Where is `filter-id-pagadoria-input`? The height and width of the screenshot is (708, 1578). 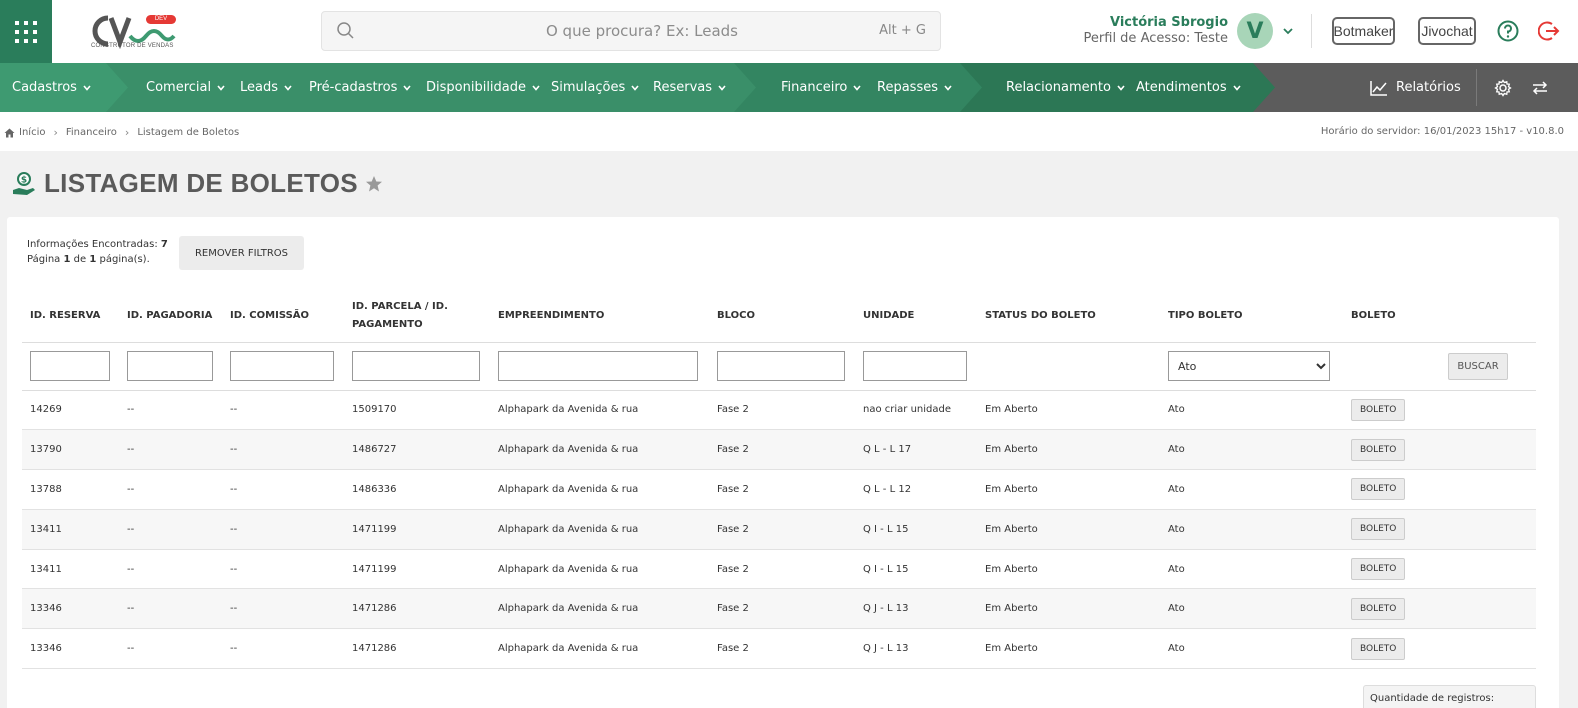 filter-id-pagadoria-input is located at coordinates (170, 366).